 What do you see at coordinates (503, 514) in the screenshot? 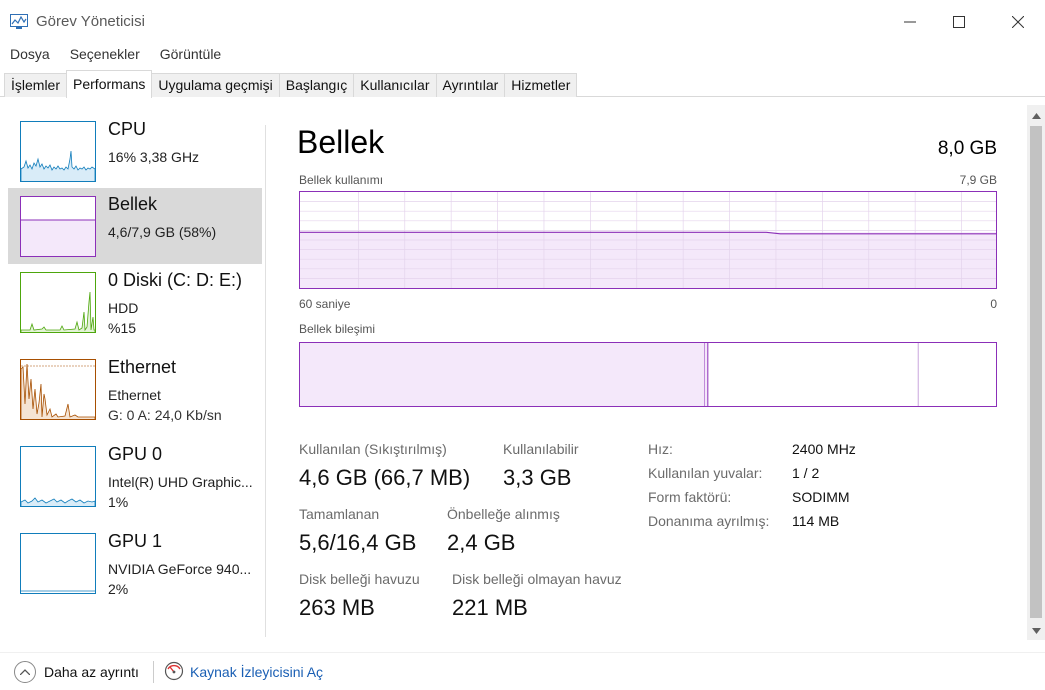
I see `cached-label: Önbelleğe alınmış` at bounding box center [503, 514].